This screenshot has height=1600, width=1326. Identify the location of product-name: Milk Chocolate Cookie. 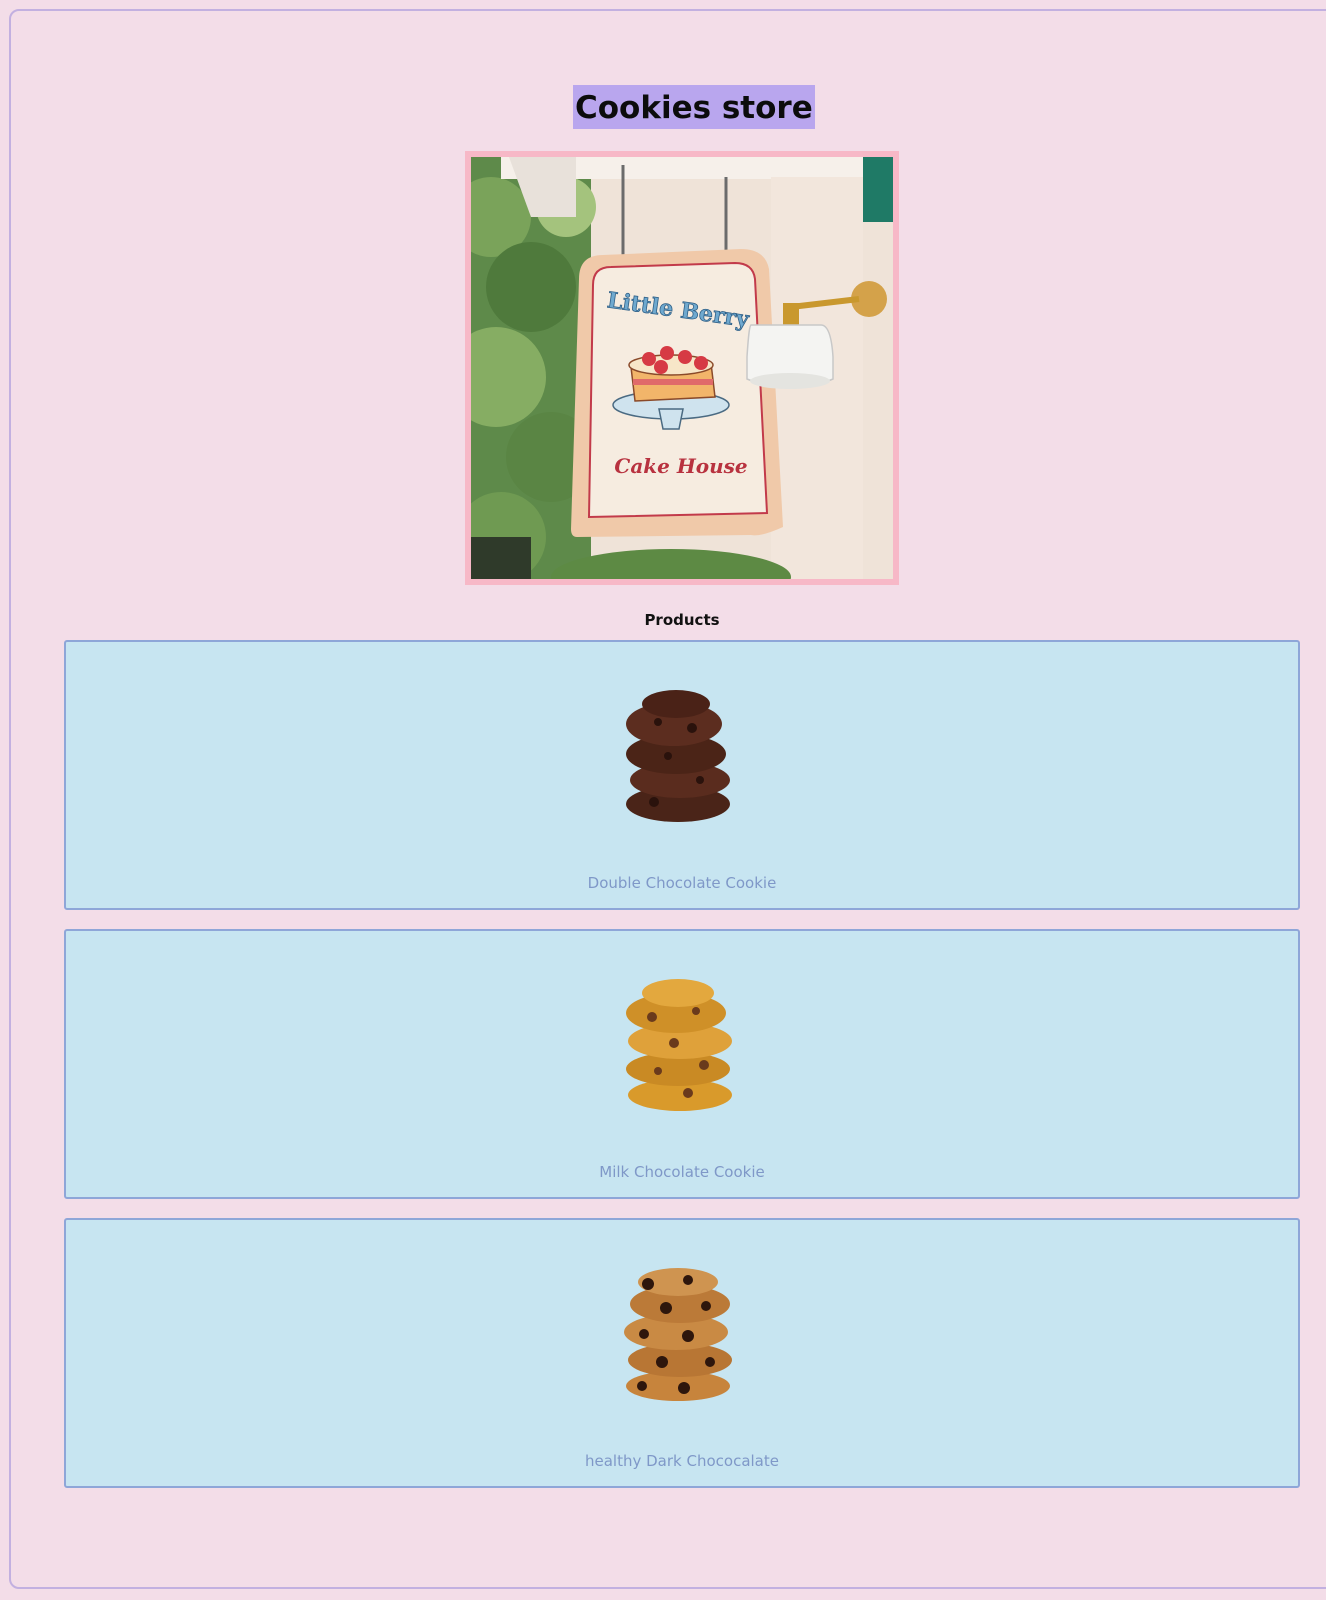
(682, 1172).